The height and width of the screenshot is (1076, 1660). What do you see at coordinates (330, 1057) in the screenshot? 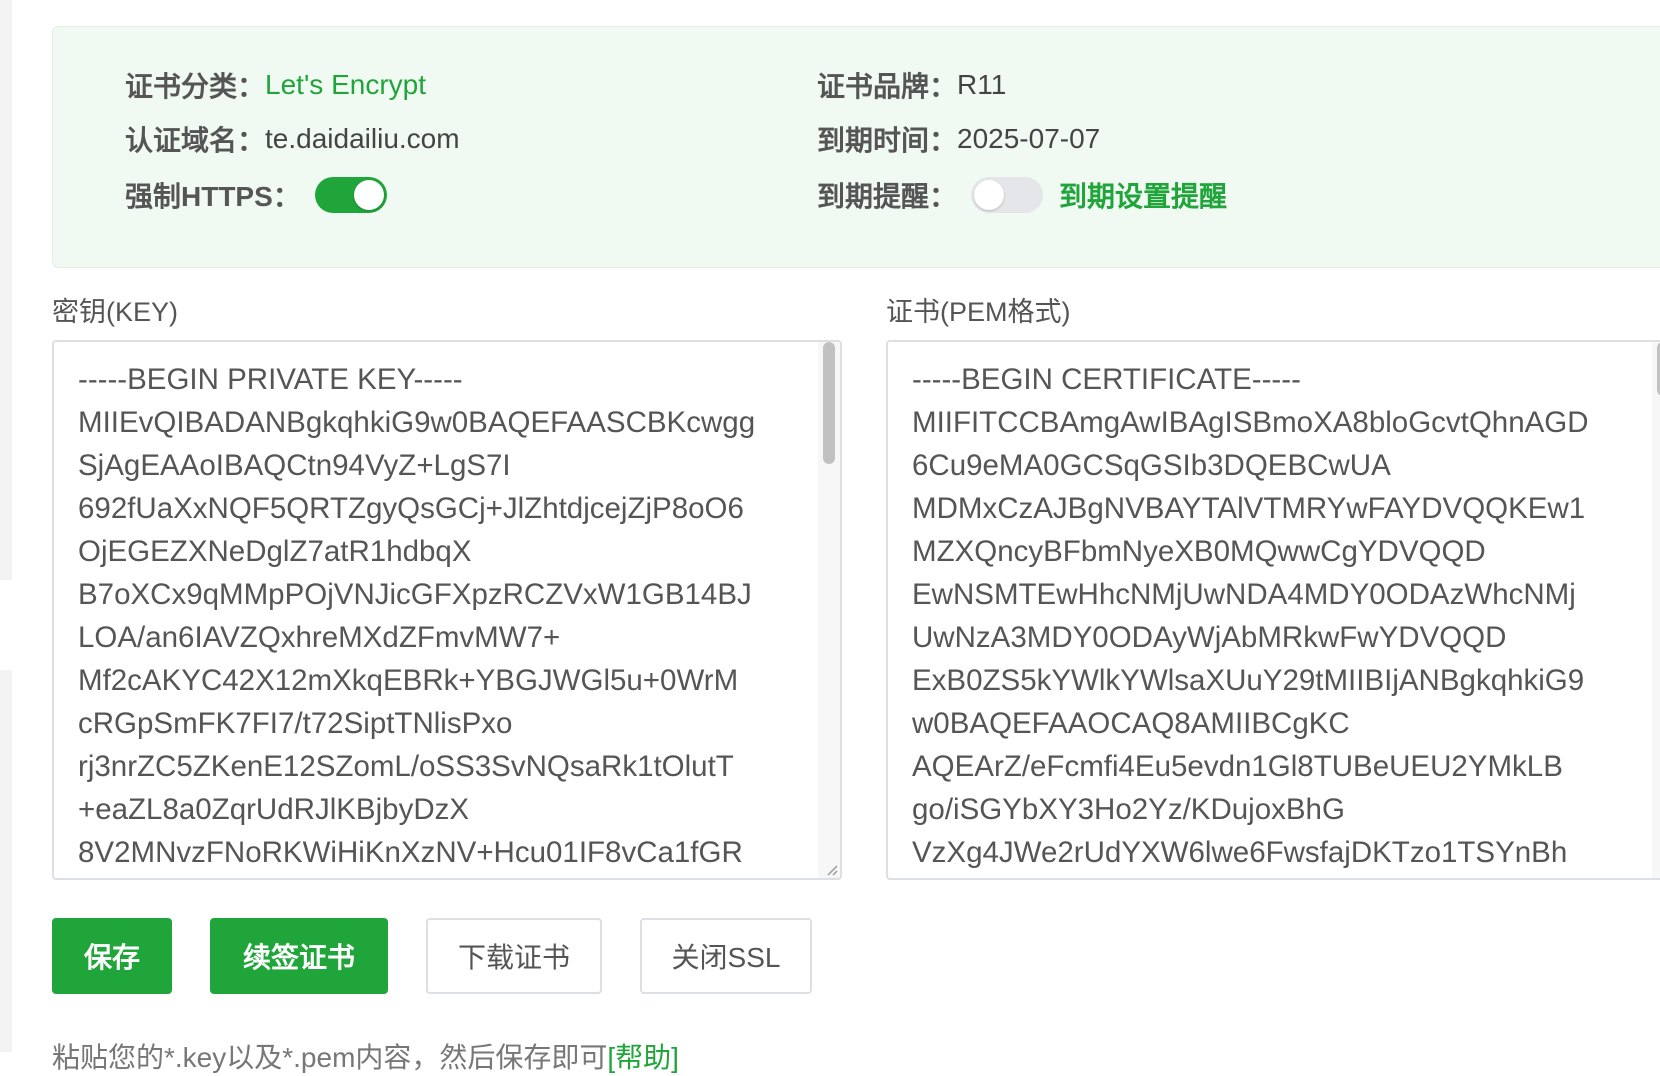
I see `hint-message: 粘贴您的*.key以及*.pem内容，然后保存即可` at bounding box center [330, 1057].